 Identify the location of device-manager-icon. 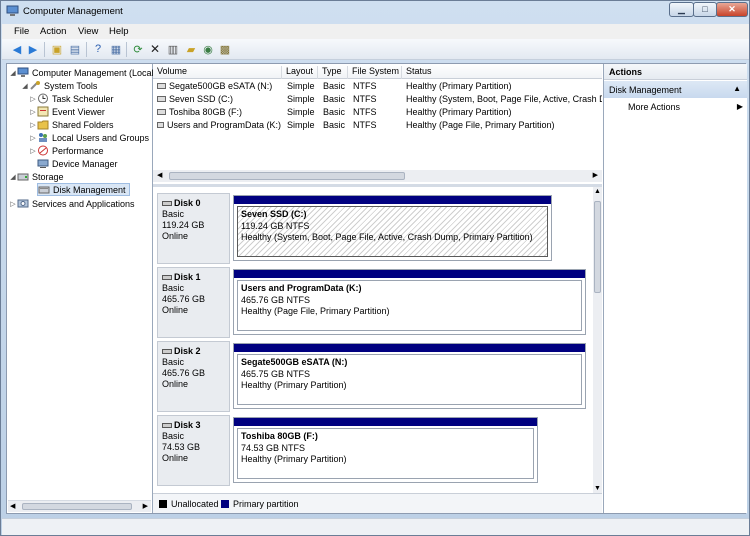
(43, 163).